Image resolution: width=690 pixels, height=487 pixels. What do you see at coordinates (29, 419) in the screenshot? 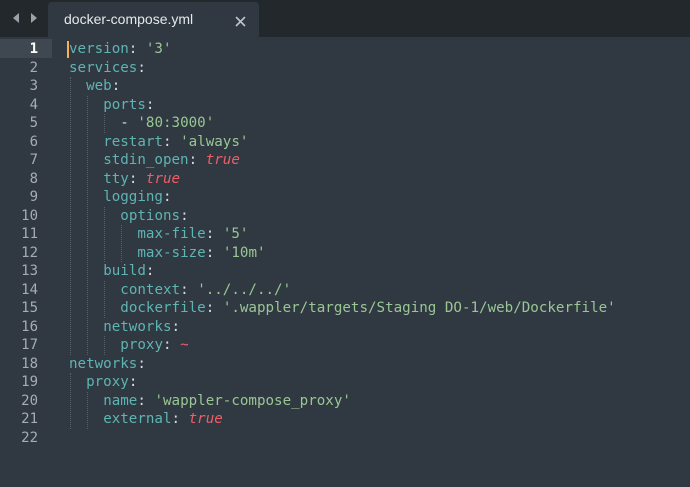
I see `line-number: 21` at bounding box center [29, 419].